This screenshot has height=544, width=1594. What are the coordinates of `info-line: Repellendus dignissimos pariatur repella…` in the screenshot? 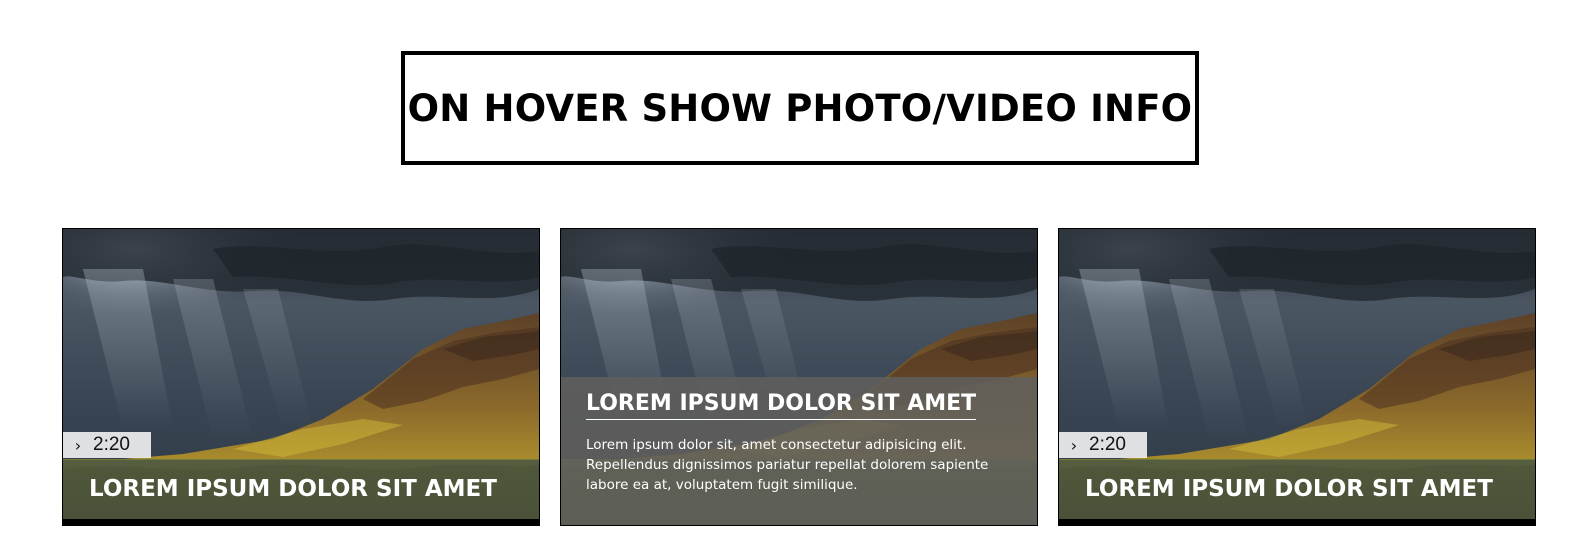 It's located at (787, 465).